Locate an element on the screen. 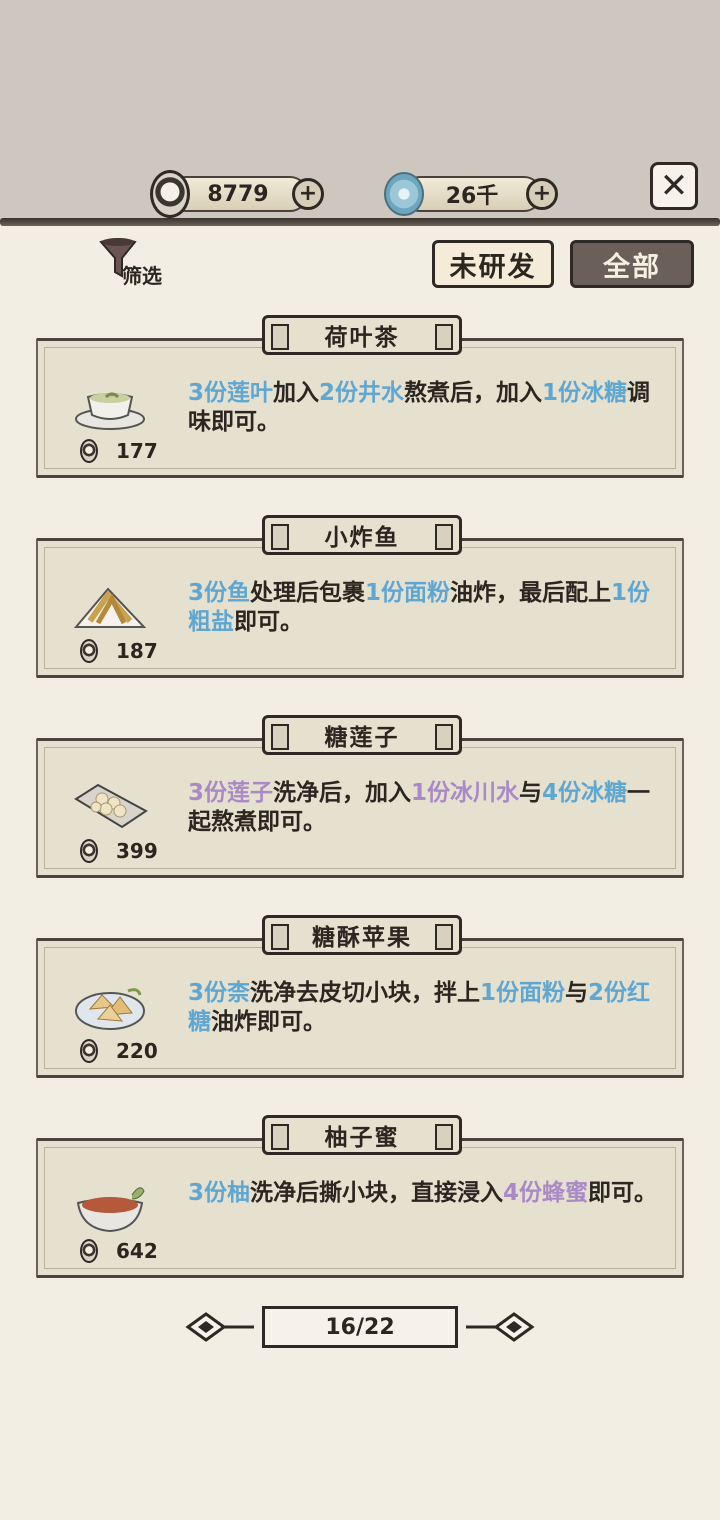  recipe-description: 3份莲叶加入2份井水熬煮后，加入1份冰糖调味即可。 is located at coordinates (423, 408).